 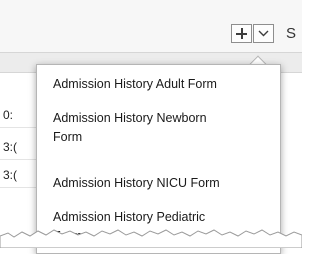 I want to click on menu-item-nicu-form: Admission History NICU Form, so click(x=163, y=183).